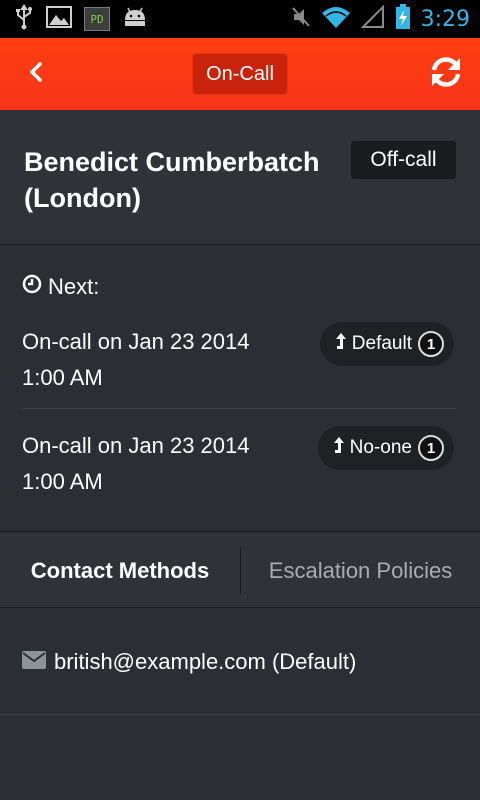 The width and height of the screenshot is (480, 800). I want to click on action-bar: On-Call, so click(240, 74).